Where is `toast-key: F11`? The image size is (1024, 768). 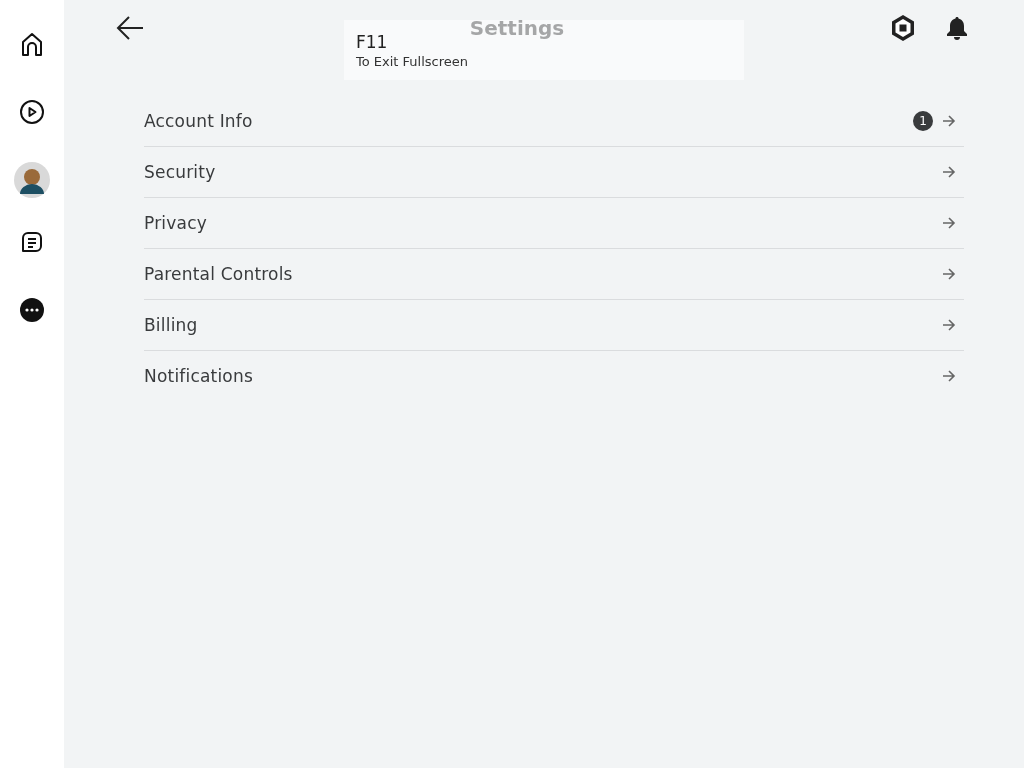 toast-key: F11 is located at coordinates (372, 42).